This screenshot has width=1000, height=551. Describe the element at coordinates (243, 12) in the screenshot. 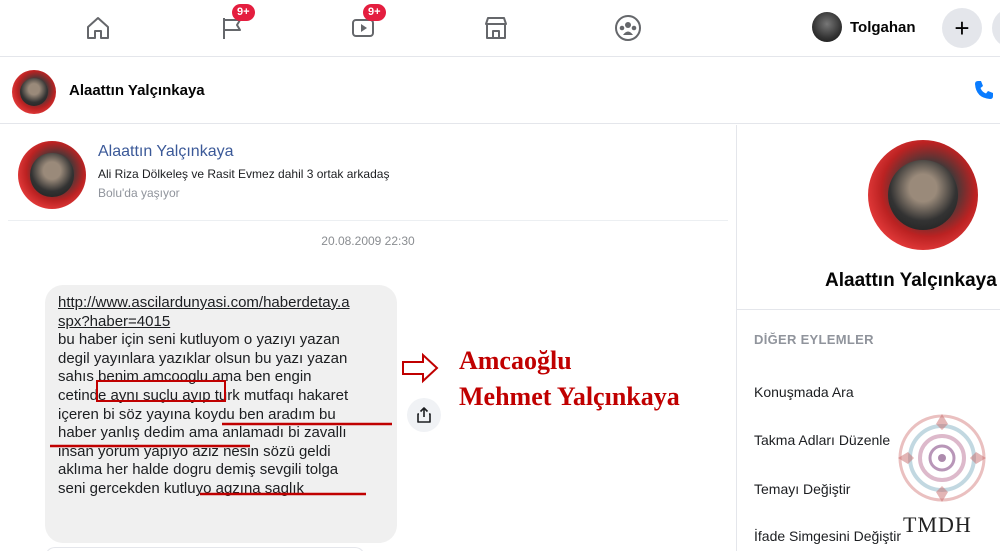

I see `notification-badge: 9+` at that location.